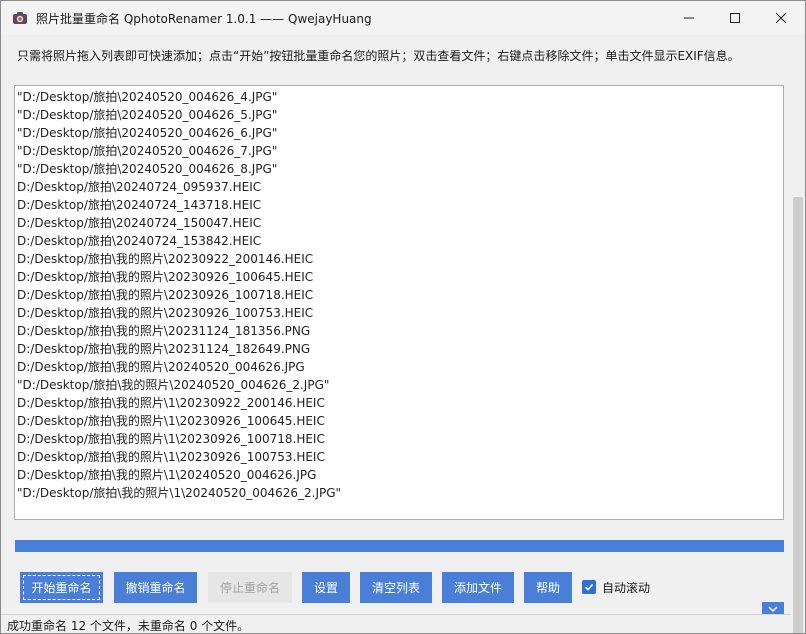 This screenshot has height=634, width=806. What do you see at coordinates (165, 295) in the screenshot?
I see `file-list-item: D:/Desktop/旅拍\我的照片\20230926_100718.HEIC` at bounding box center [165, 295].